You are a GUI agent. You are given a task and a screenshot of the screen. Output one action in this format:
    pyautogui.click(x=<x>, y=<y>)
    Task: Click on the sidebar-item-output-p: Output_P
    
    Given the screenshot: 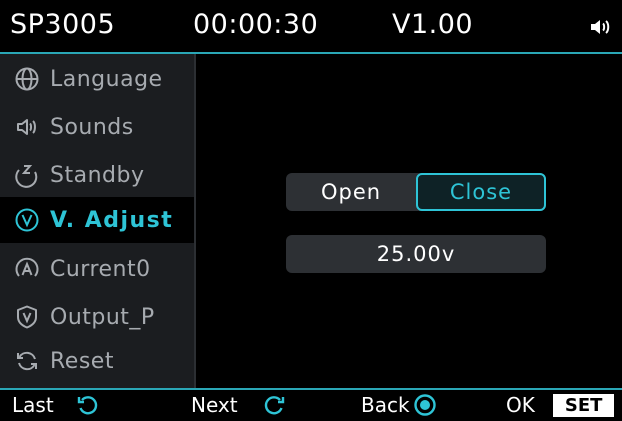 What is the action you would take?
    pyautogui.click(x=97, y=317)
    